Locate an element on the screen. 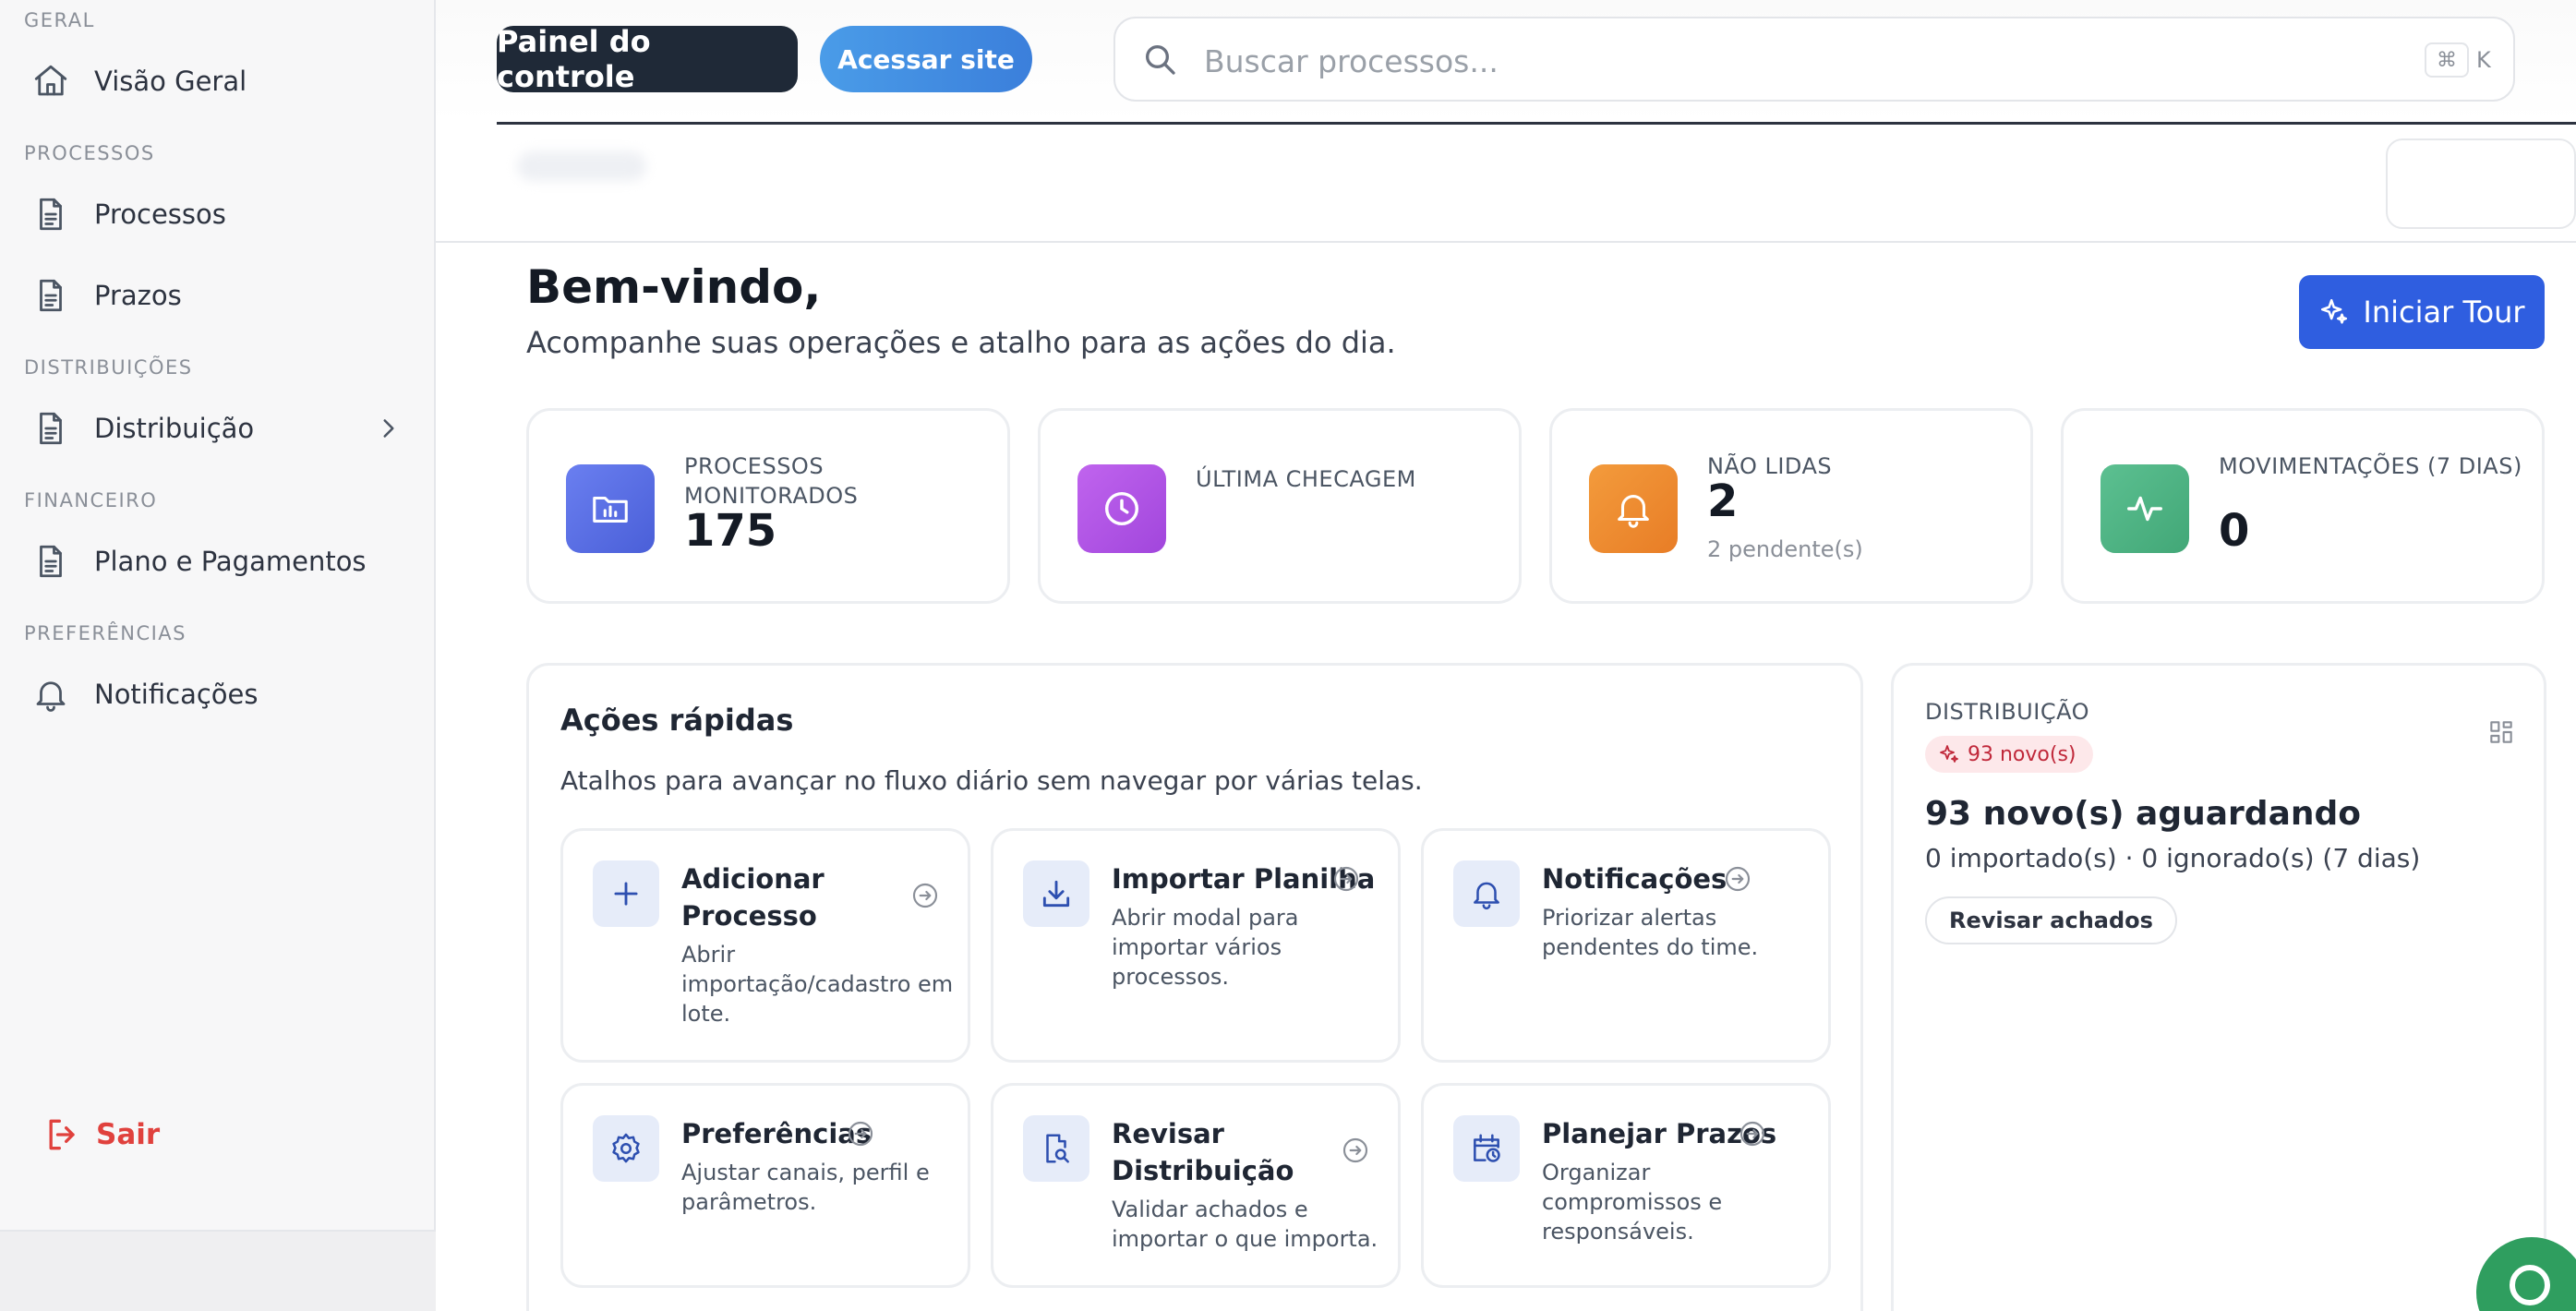  file-search-icon is located at coordinates (1057, 1148).